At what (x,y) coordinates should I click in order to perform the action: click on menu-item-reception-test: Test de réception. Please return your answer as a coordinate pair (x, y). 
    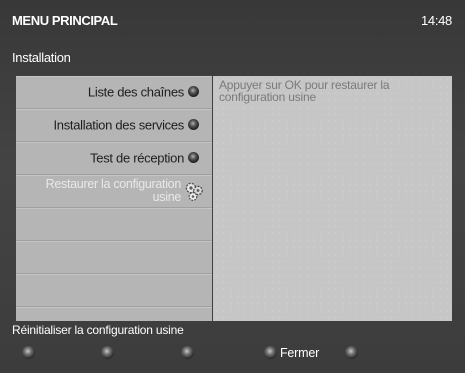
    Looking at the image, I should click on (114, 158).